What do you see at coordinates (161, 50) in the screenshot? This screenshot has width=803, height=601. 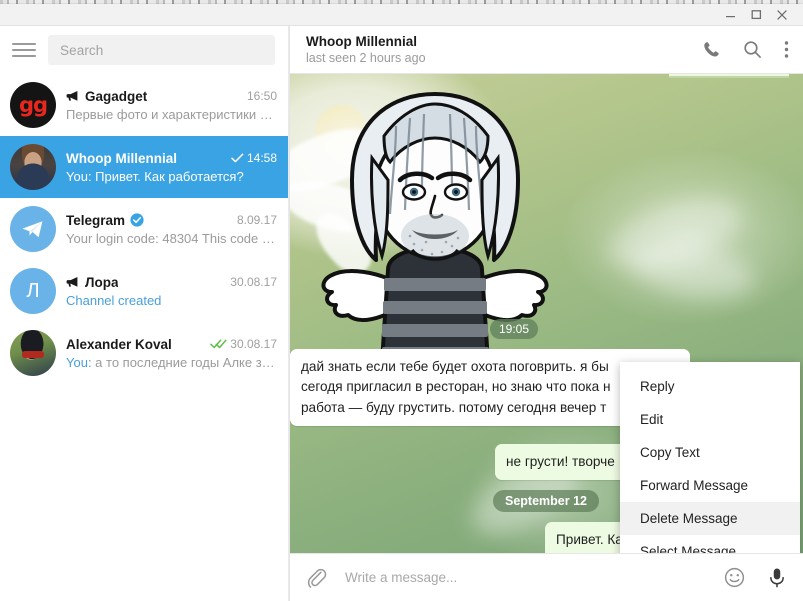 I see `search-input: Search` at bounding box center [161, 50].